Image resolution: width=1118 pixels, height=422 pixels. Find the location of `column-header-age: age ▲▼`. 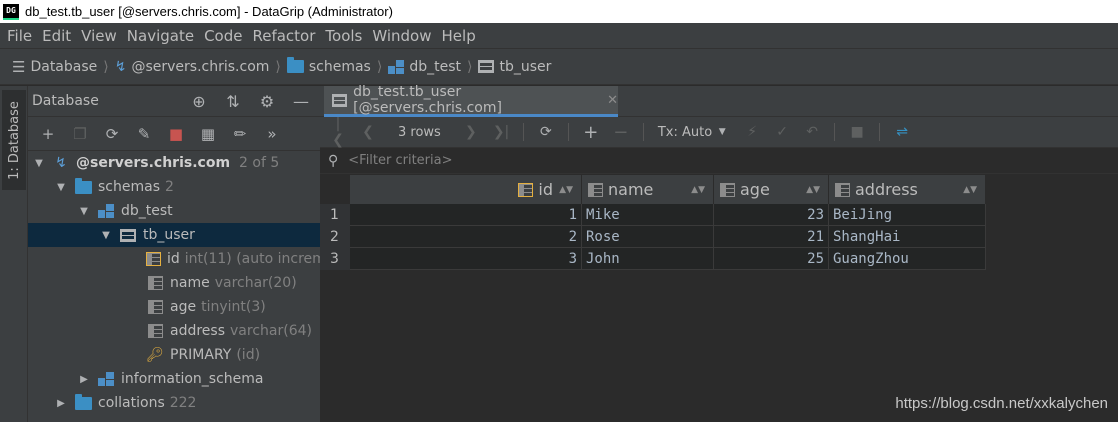

column-header-age: age ▲▼ is located at coordinates (771, 189).